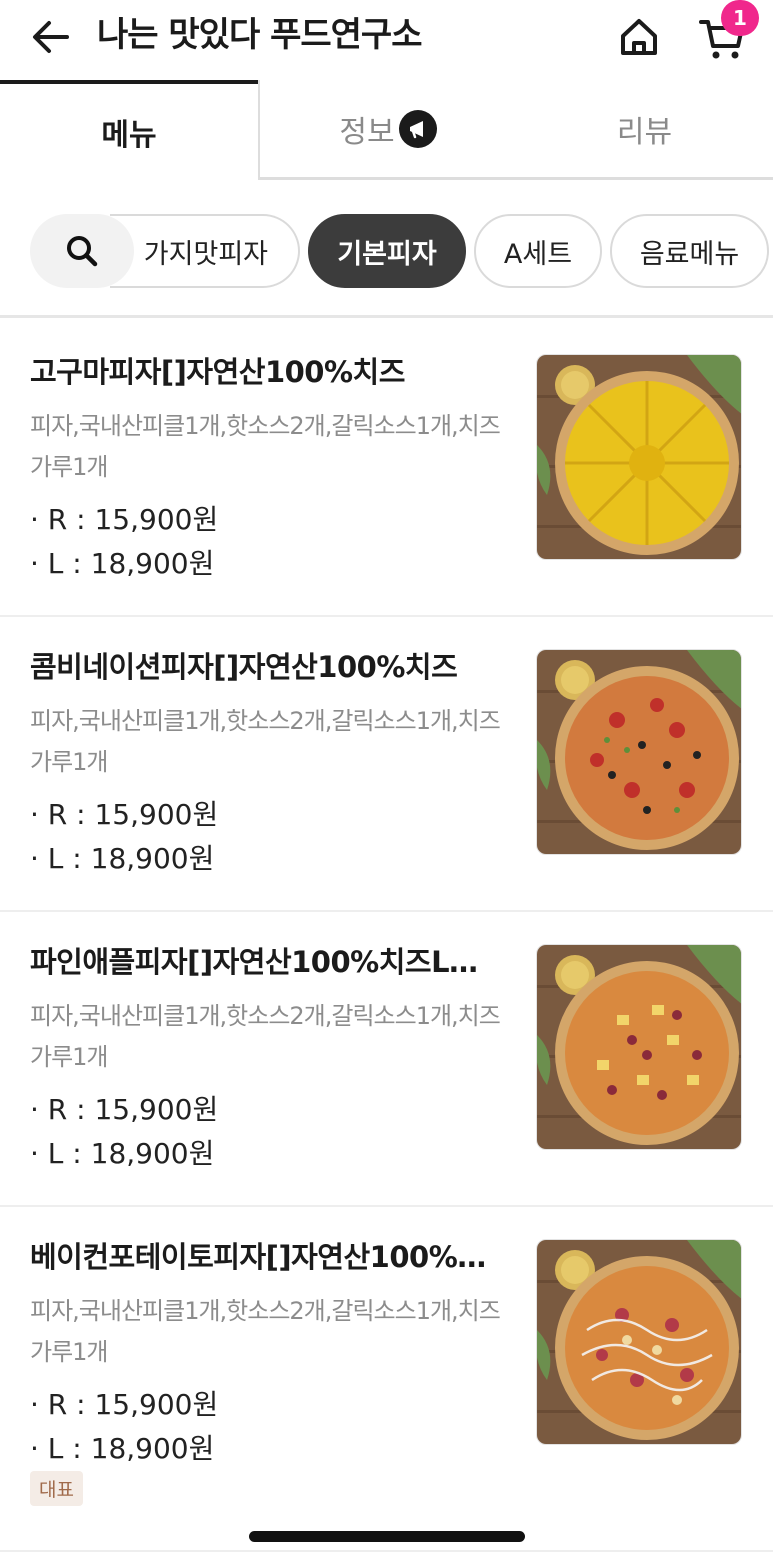 The width and height of the screenshot is (773, 1560). What do you see at coordinates (205, 254) in the screenshot?
I see `chip-label: 가지맛피자` at bounding box center [205, 254].